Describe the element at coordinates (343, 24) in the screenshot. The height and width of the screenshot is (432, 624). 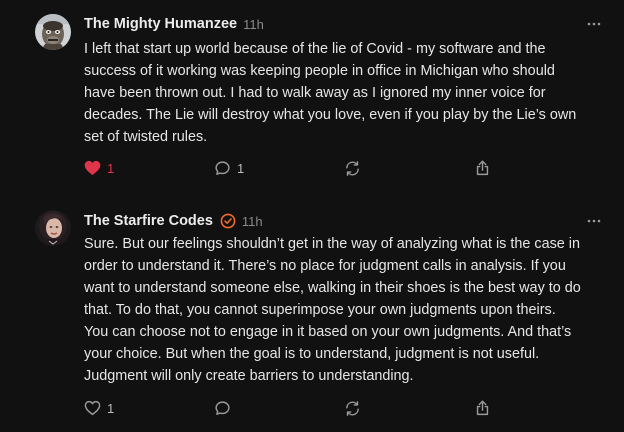
I see `post-header: The Mighty Humanzee 11h` at that location.